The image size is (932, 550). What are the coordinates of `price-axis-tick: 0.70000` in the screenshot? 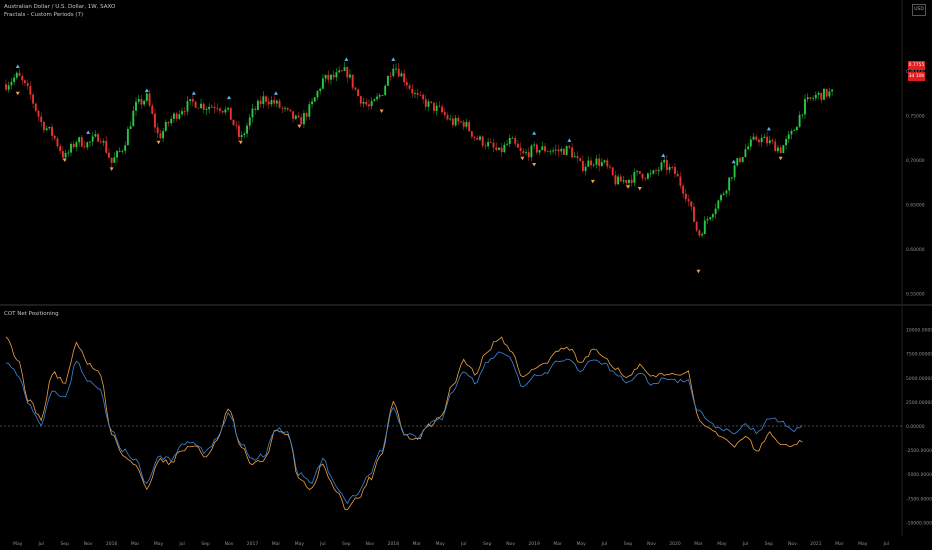 It's located at (915, 161).